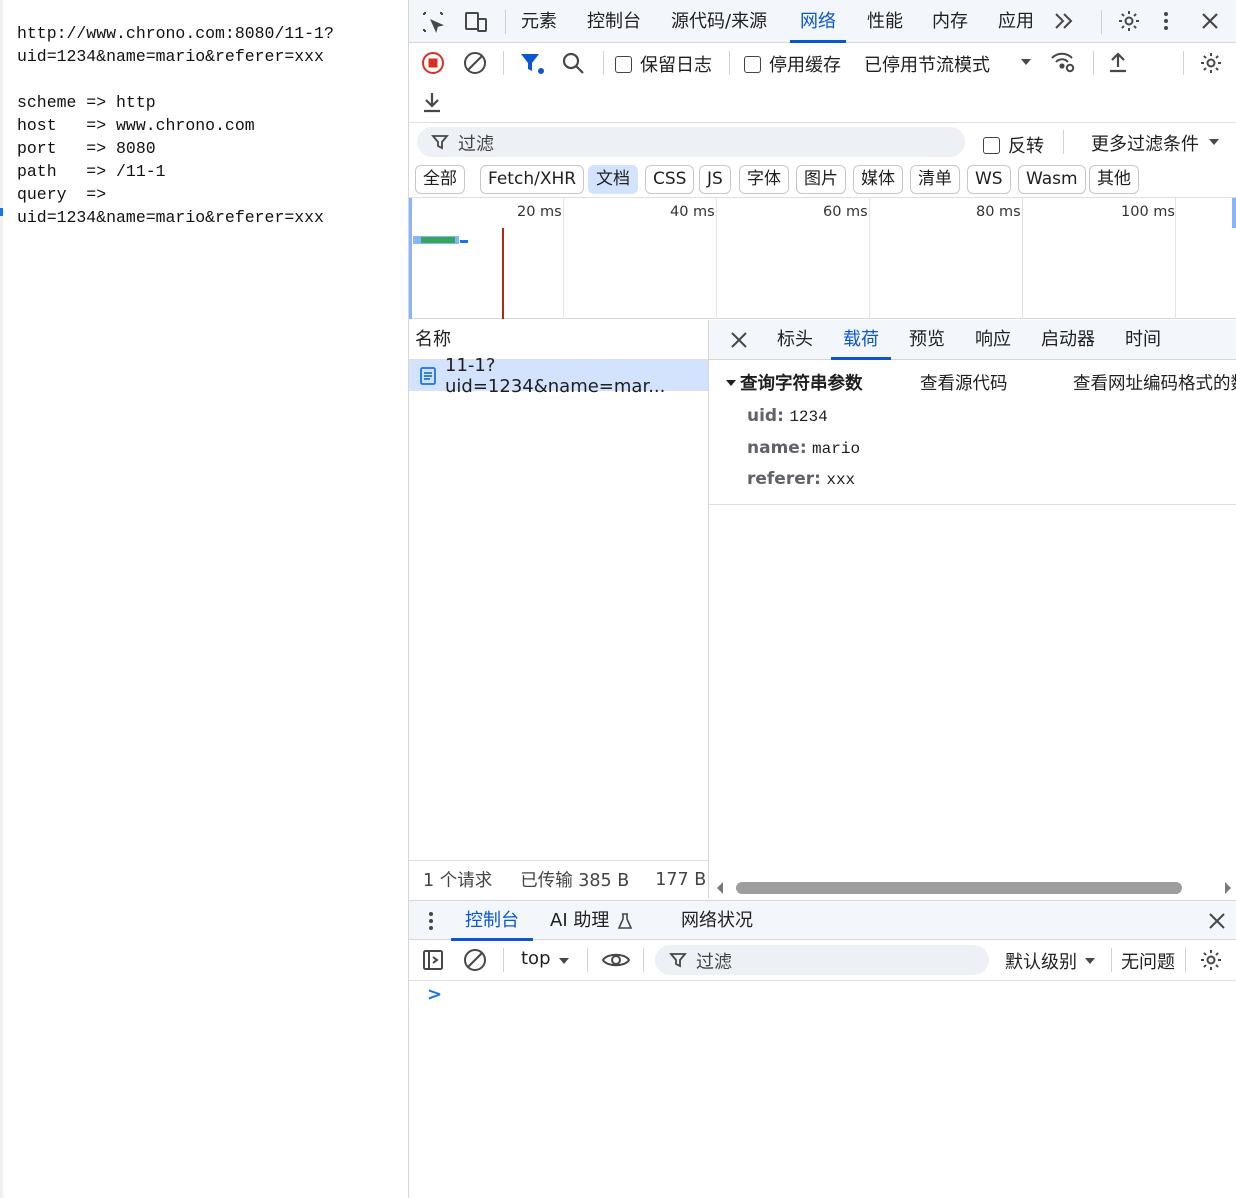 This screenshot has width=1236, height=1198. I want to click on scroll-right-arrow-icon, so click(1228, 888).